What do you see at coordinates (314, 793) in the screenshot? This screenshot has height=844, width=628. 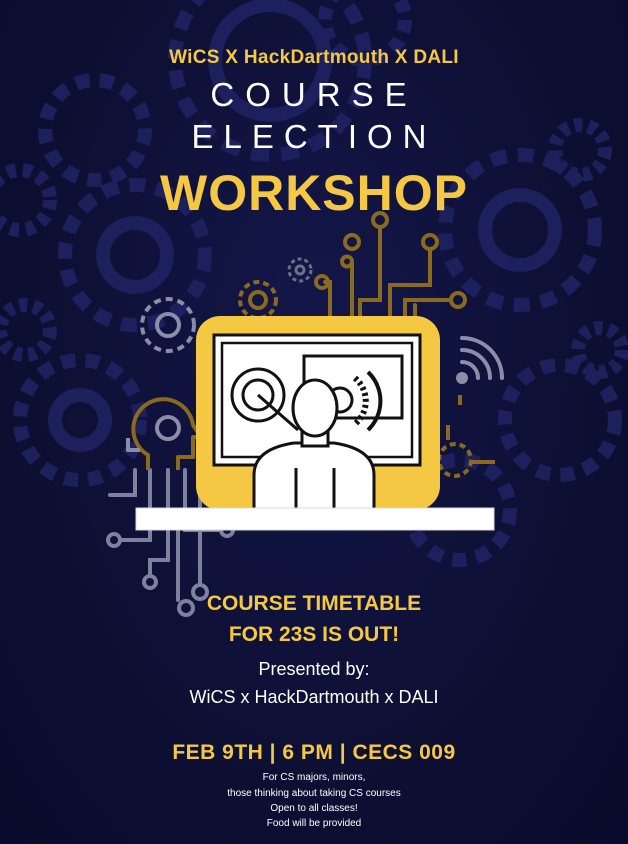 I see `note-prospective: those thinking about taking CS courses` at bounding box center [314, 793].